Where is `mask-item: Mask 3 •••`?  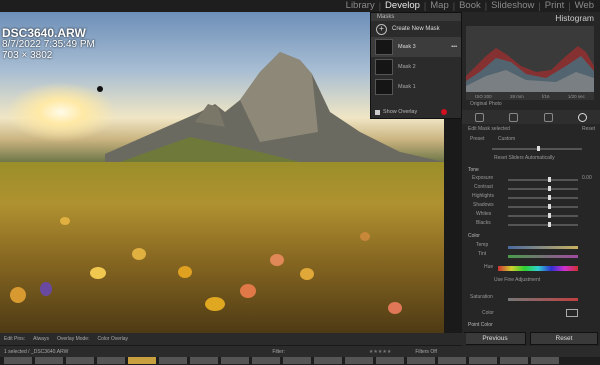 mask-item: Mask 3 ••• is located at coordinates (416, 47).